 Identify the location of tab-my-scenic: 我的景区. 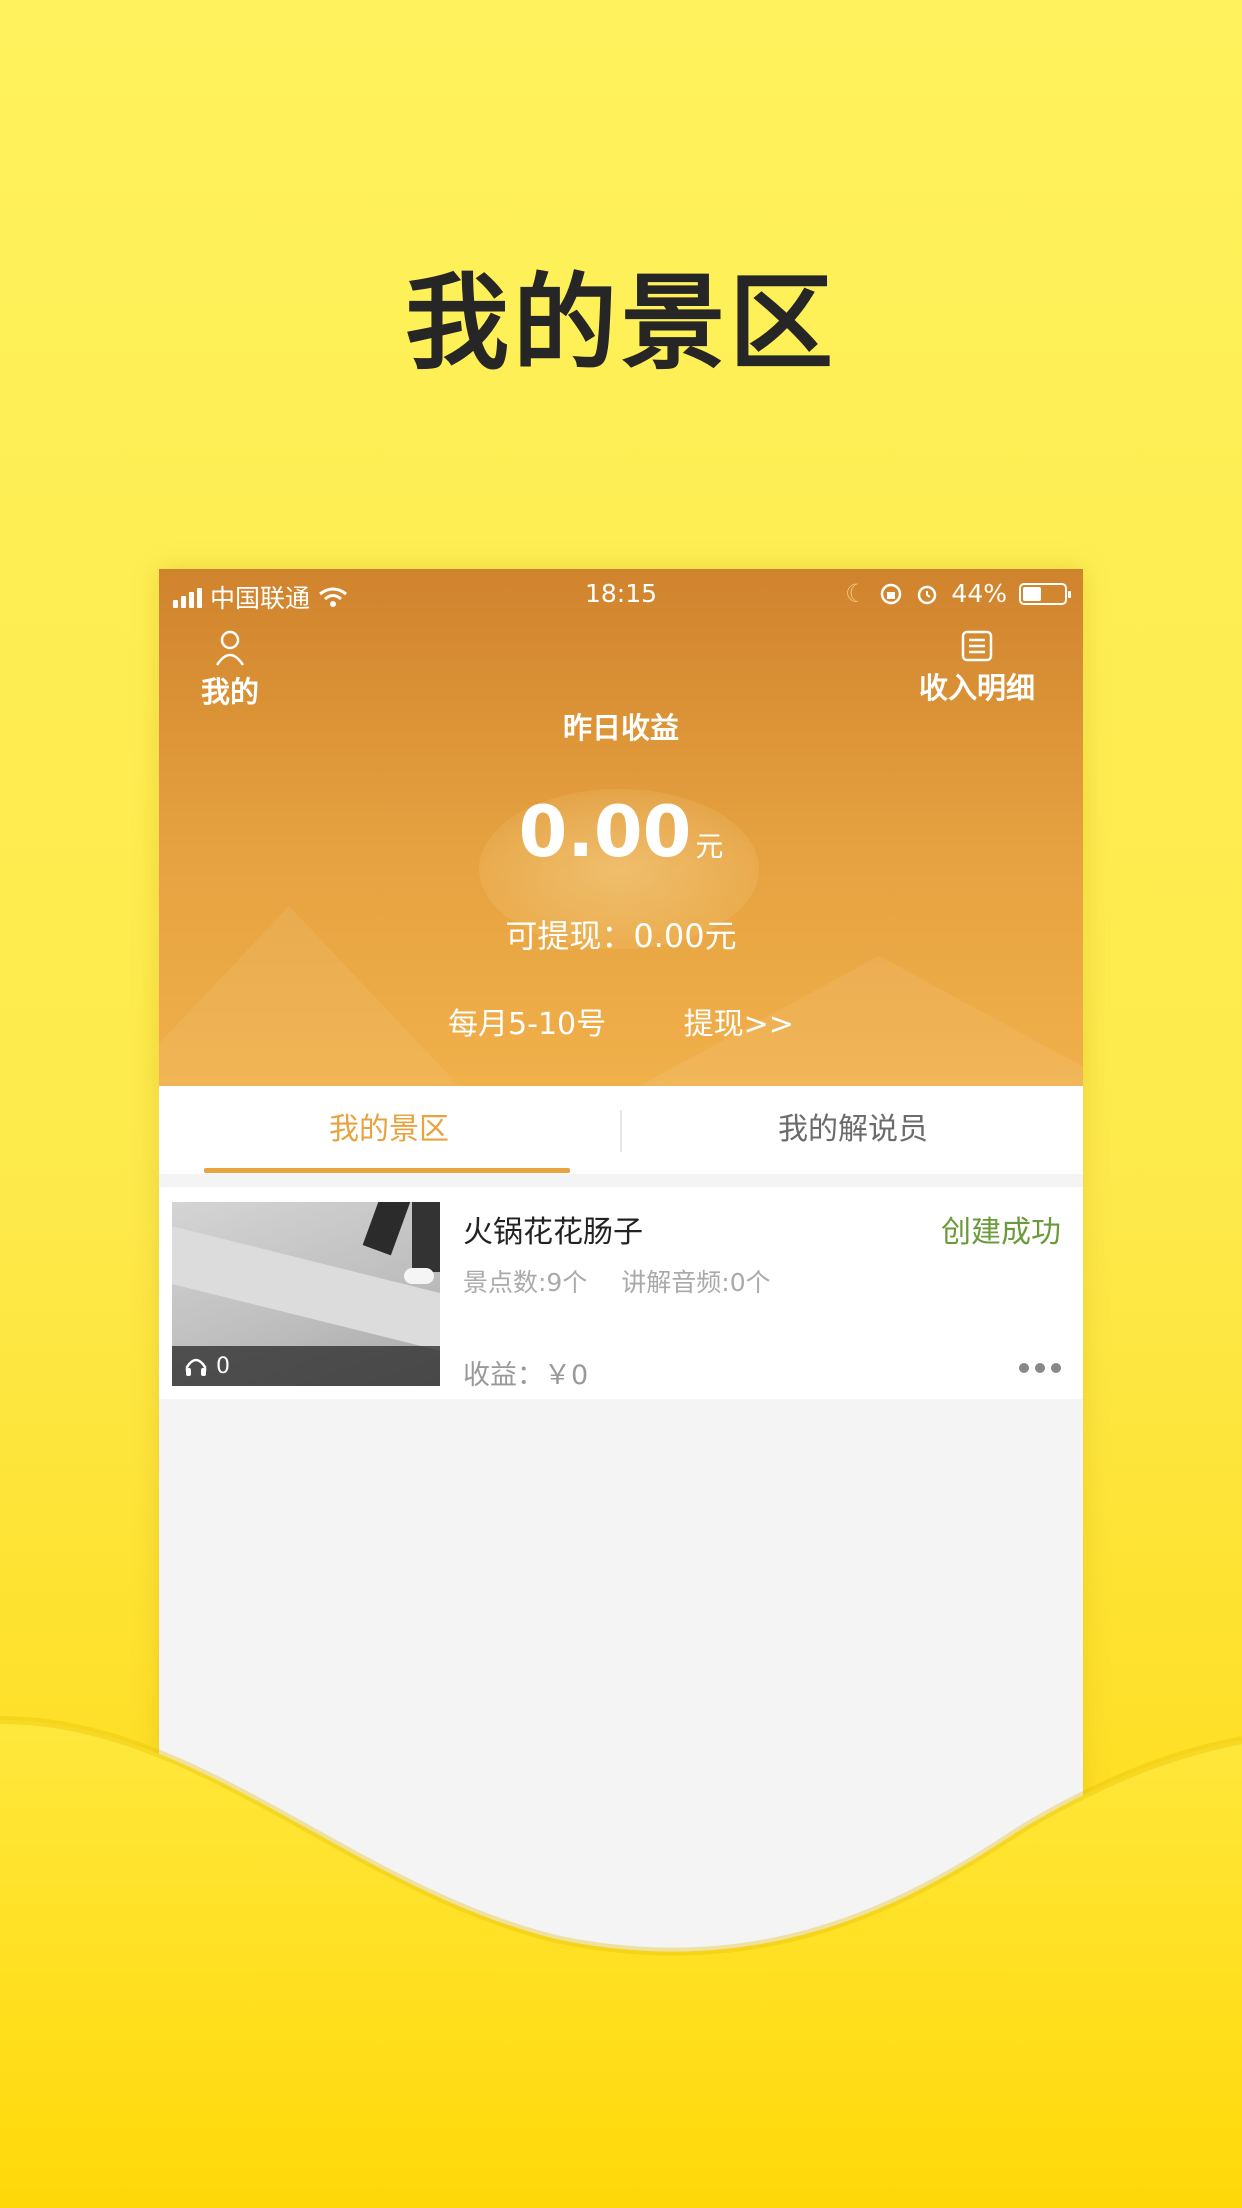
(389, 1130).